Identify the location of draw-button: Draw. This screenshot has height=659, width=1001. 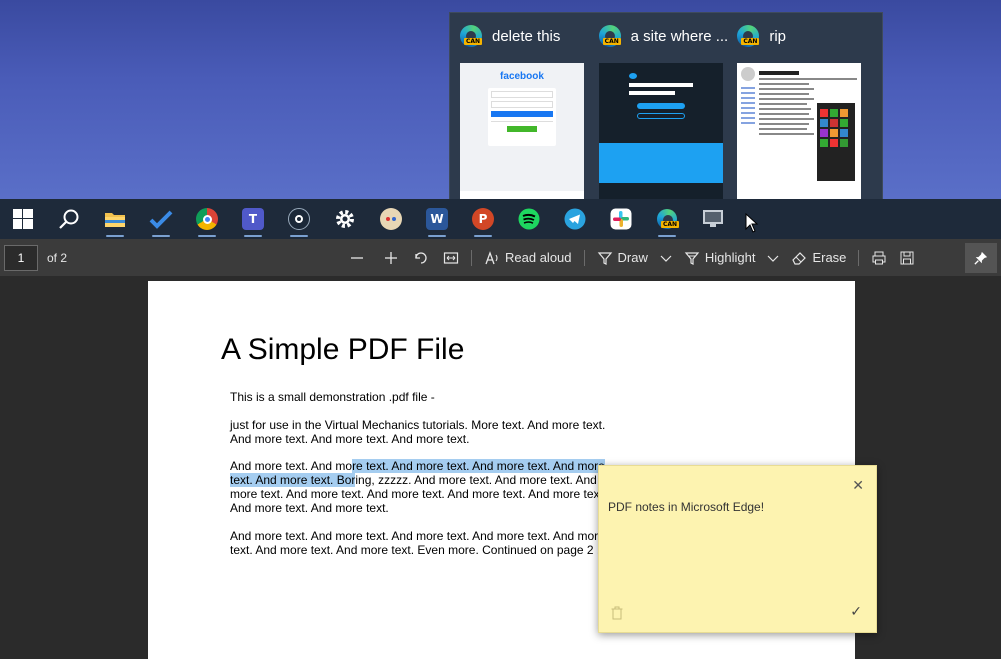
(622, 258).